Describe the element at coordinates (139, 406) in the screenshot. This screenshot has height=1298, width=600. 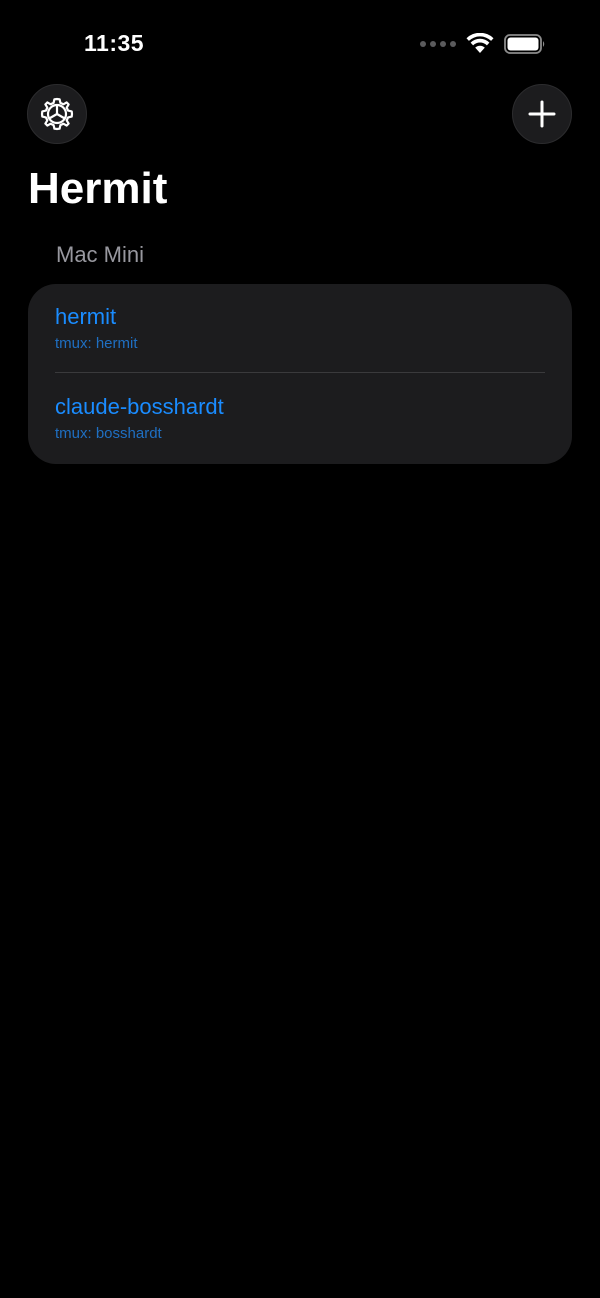
I see `session-title: claude-bosshardt` at that location.